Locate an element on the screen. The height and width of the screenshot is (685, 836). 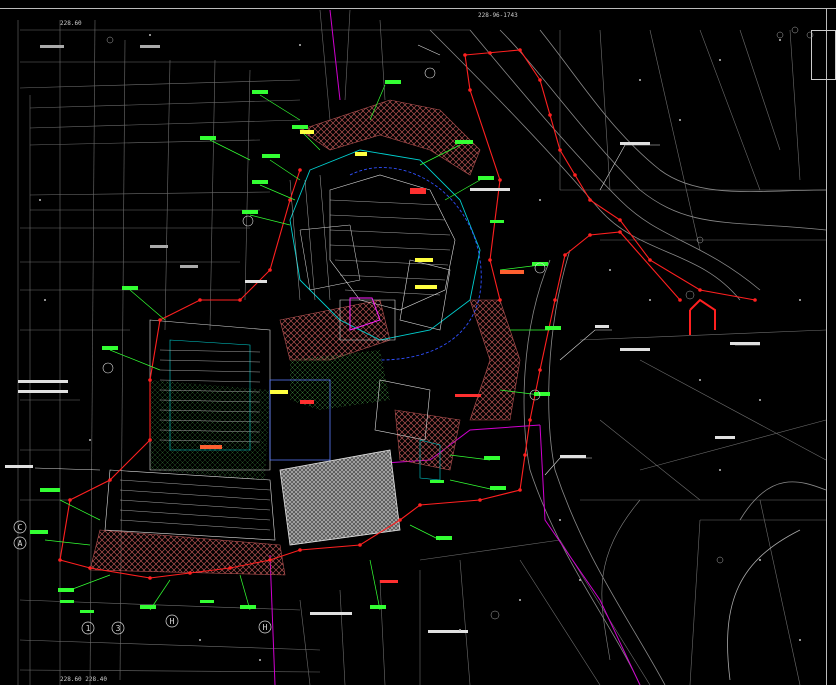
axis-marker-label-a: A is located at coordinates (20, 543).